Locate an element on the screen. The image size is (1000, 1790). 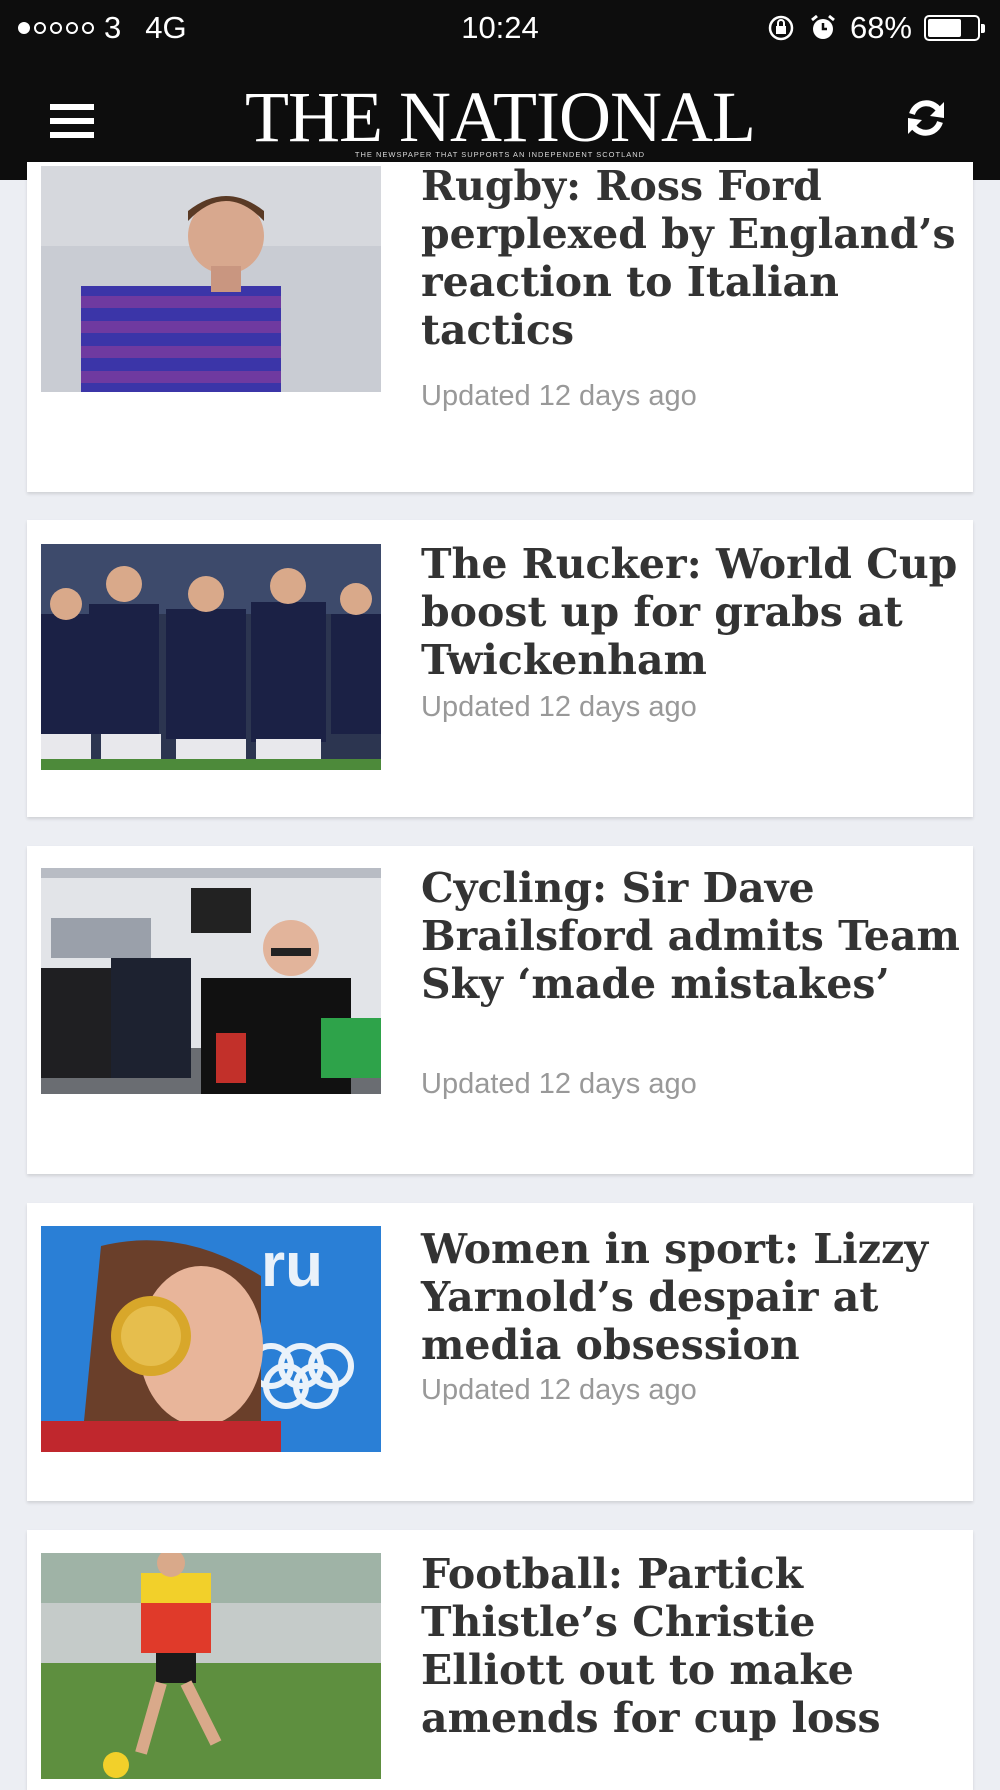
clock: 10:24 is located at coordinates (500, 27).